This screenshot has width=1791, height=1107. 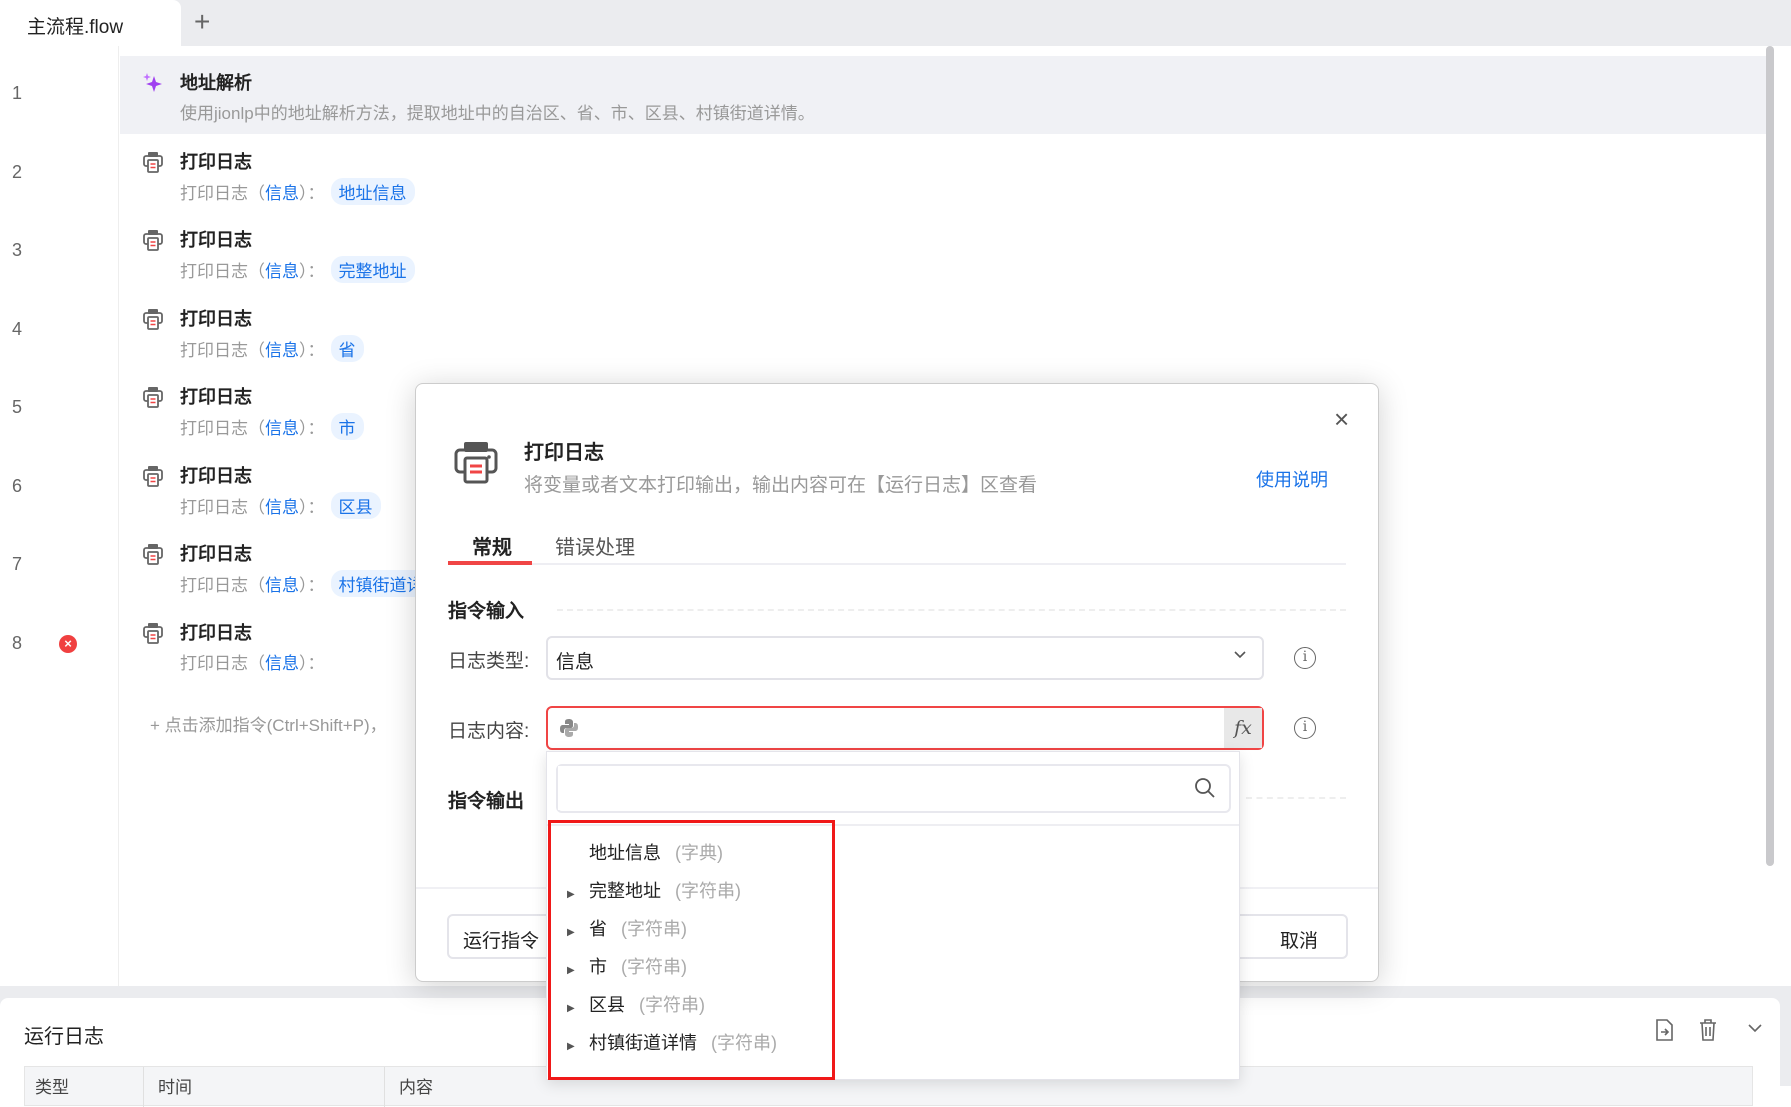 What do you see at coordinates (1664, 1030) in the screenshot?
I see `export-file-icon` at bounding box center [1664, 1030].